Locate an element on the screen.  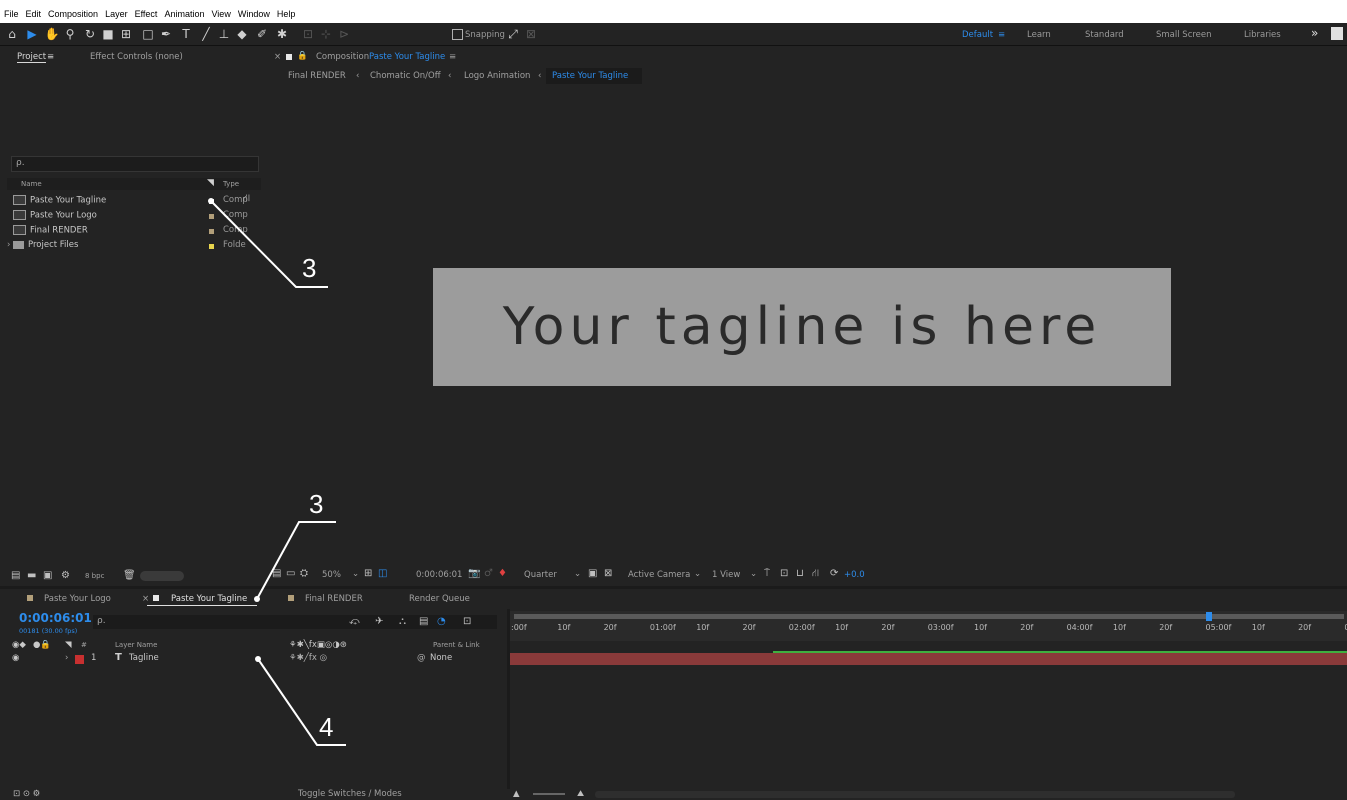
annotation-overlay is located at coordinates (277, 472).